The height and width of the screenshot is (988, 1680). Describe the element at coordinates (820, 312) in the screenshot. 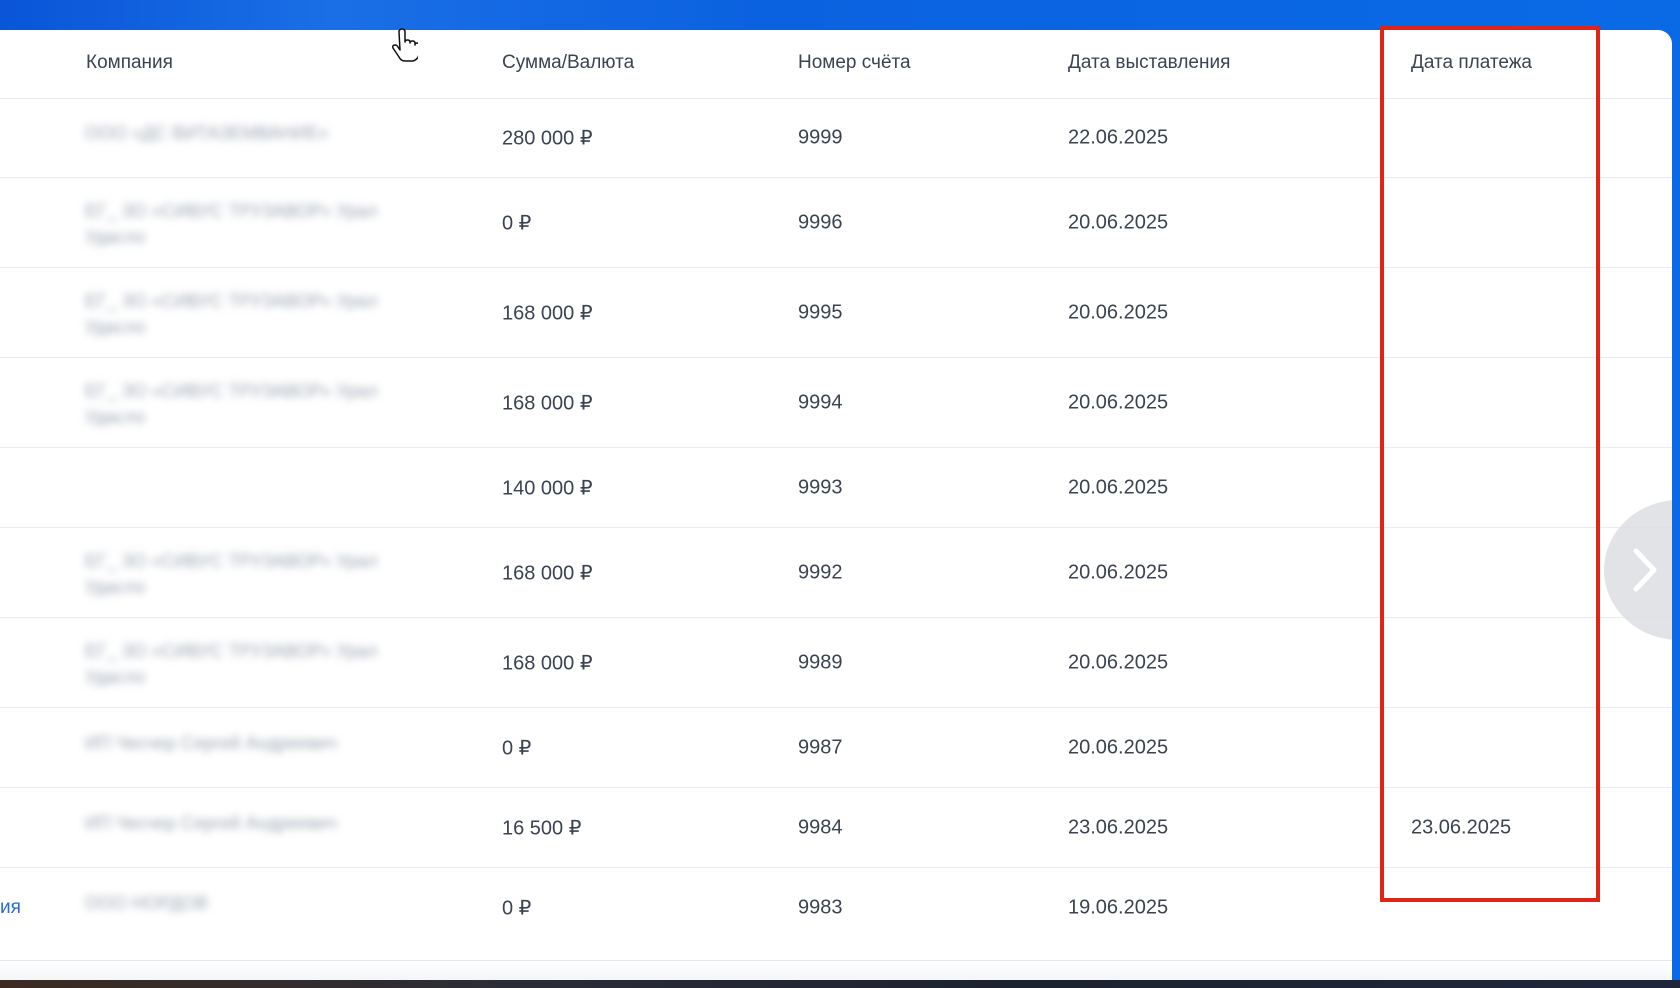

I see `invoice-number-cell: 9995` at that location.